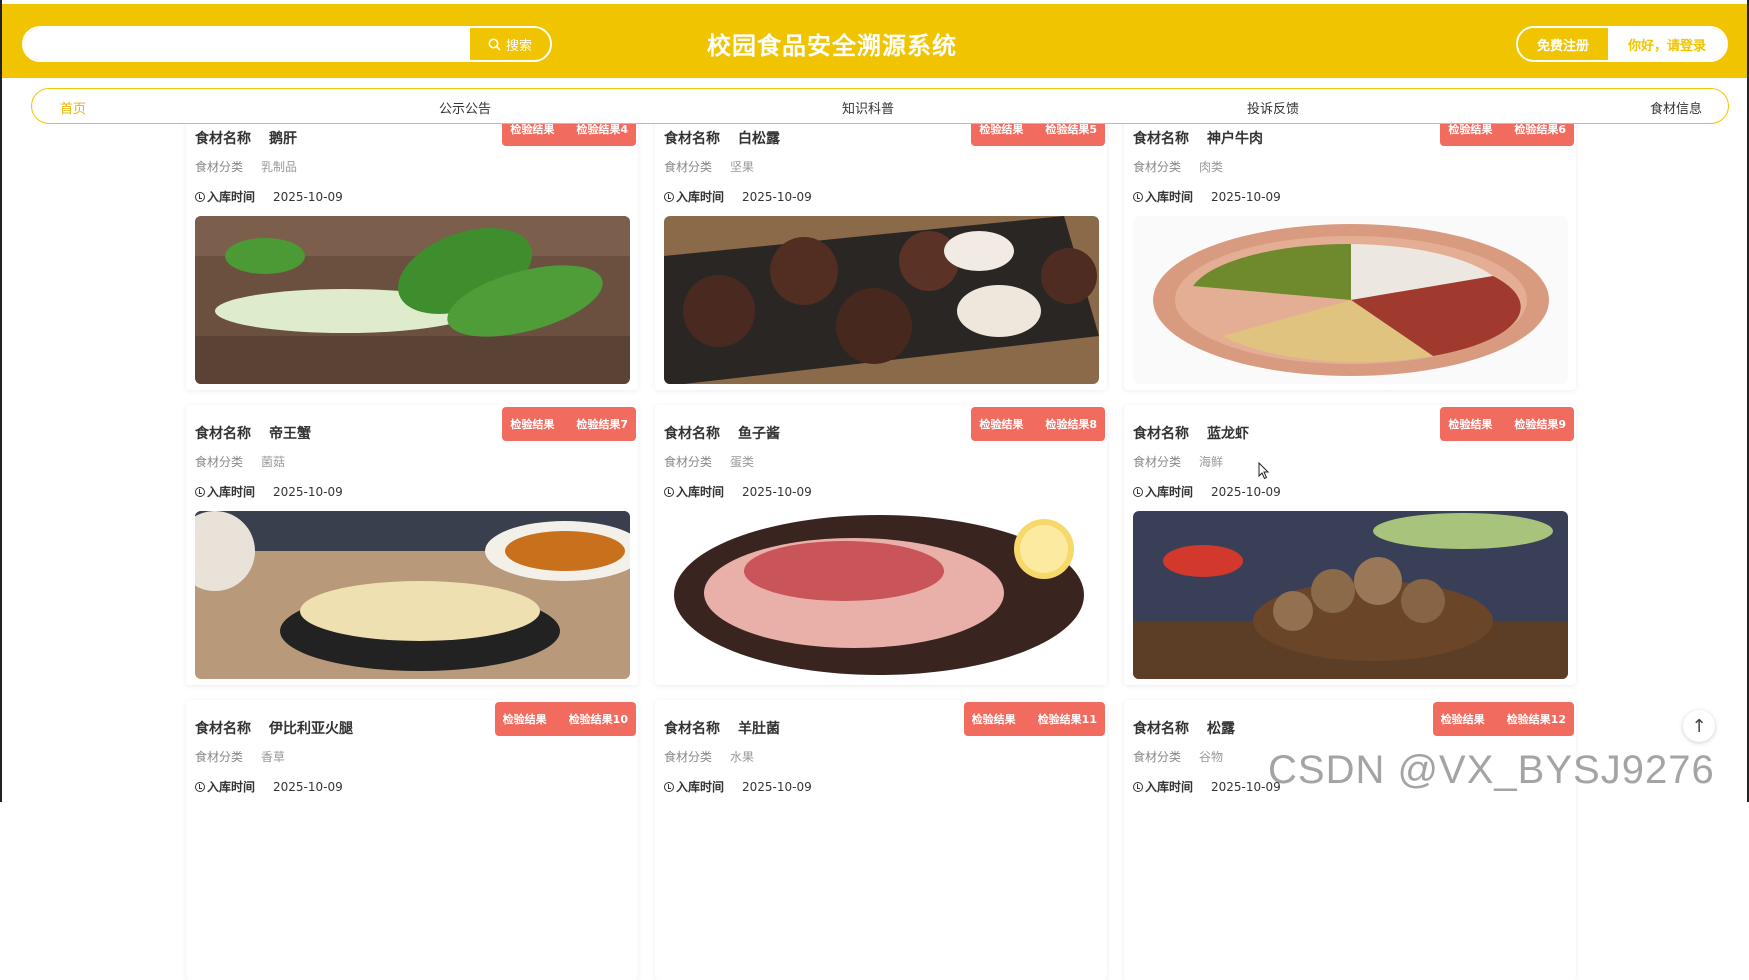 Image resolution: width=1749 pixels, height=980 pixels. What do you see at coordinates (1503, 719) in the screenshot?
I see `inspection-badge: 检验结果 检验结果12` at bounding box center [1503, 719].